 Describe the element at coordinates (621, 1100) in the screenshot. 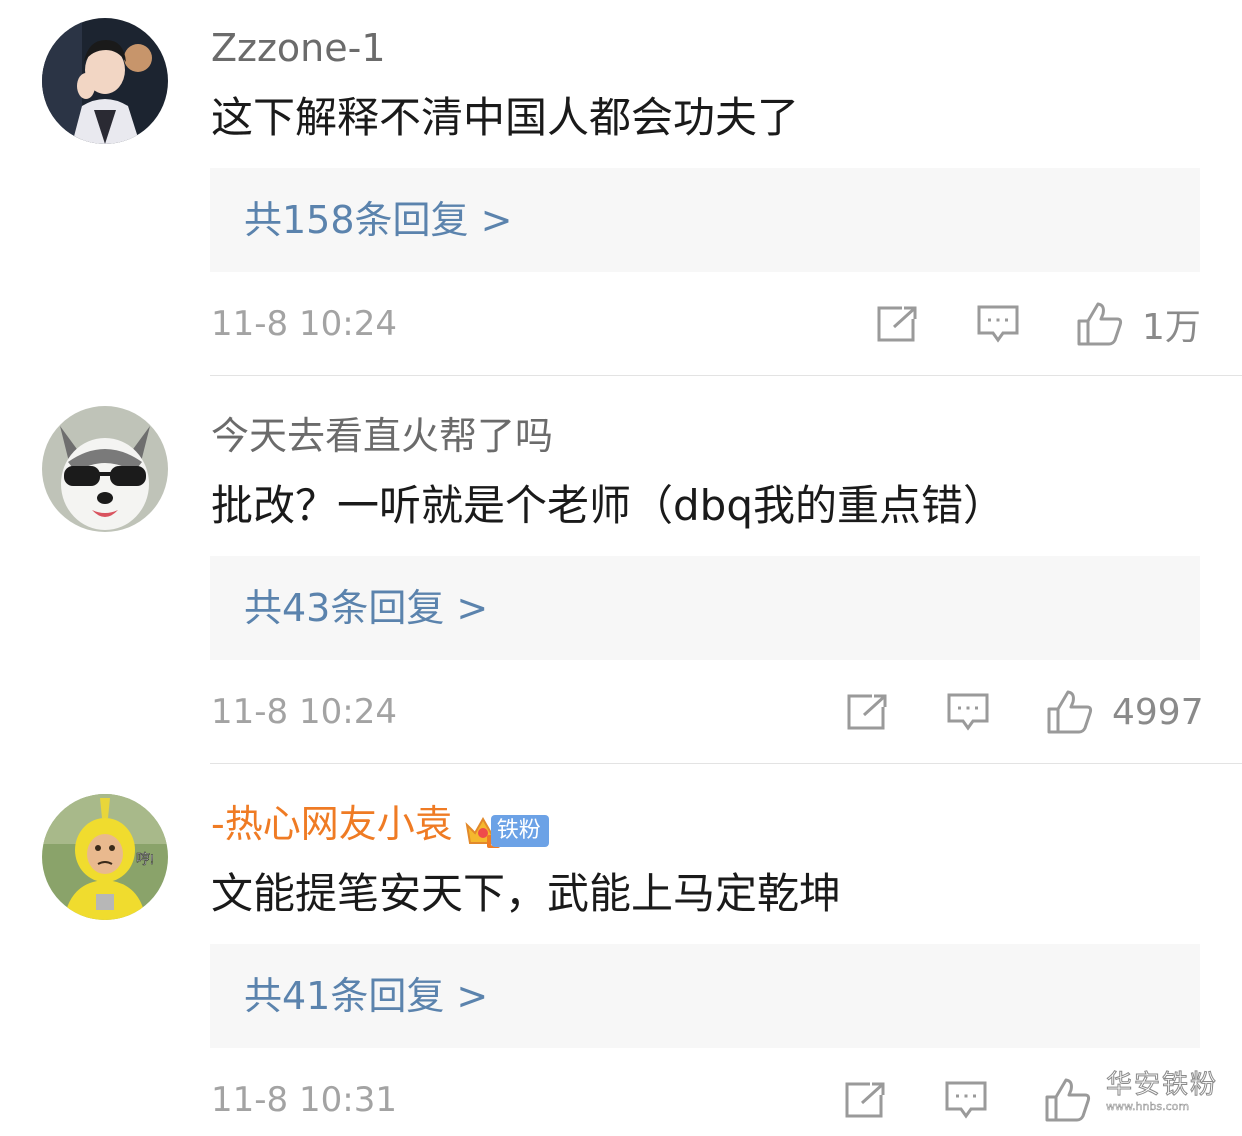

I see `comment-footer: 11-8 10:31` at that location.